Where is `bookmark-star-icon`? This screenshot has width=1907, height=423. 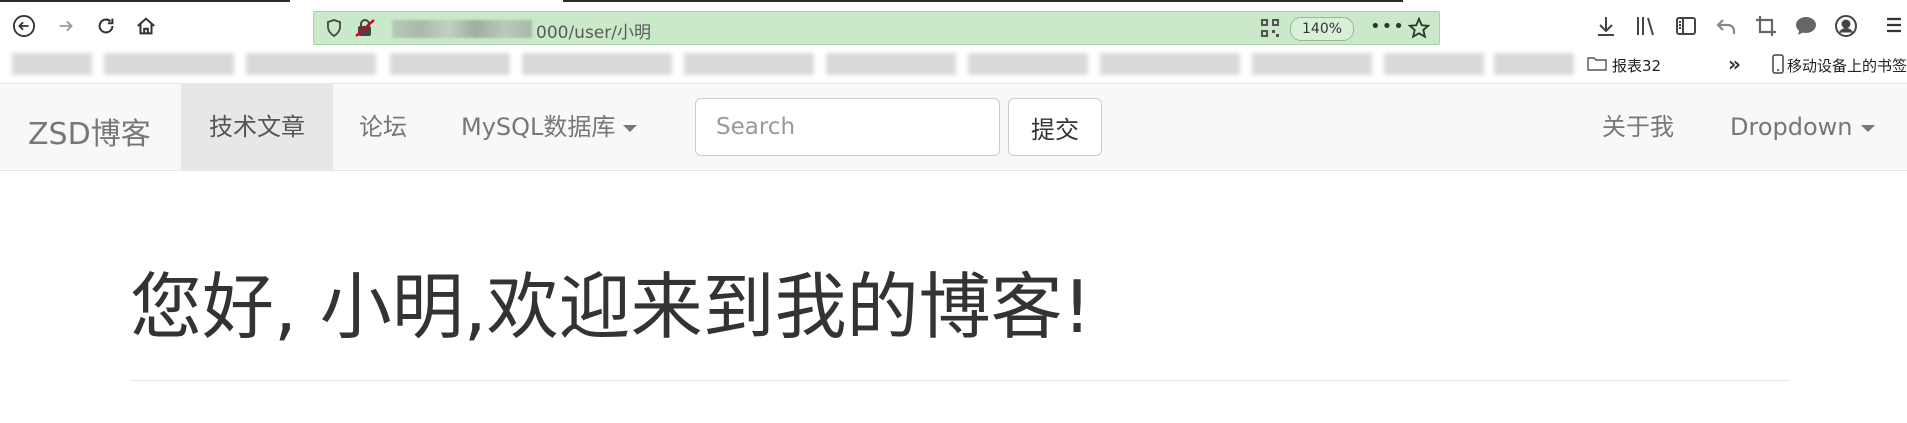
bookmark-star-icon is located at coordinates (1419, 27).